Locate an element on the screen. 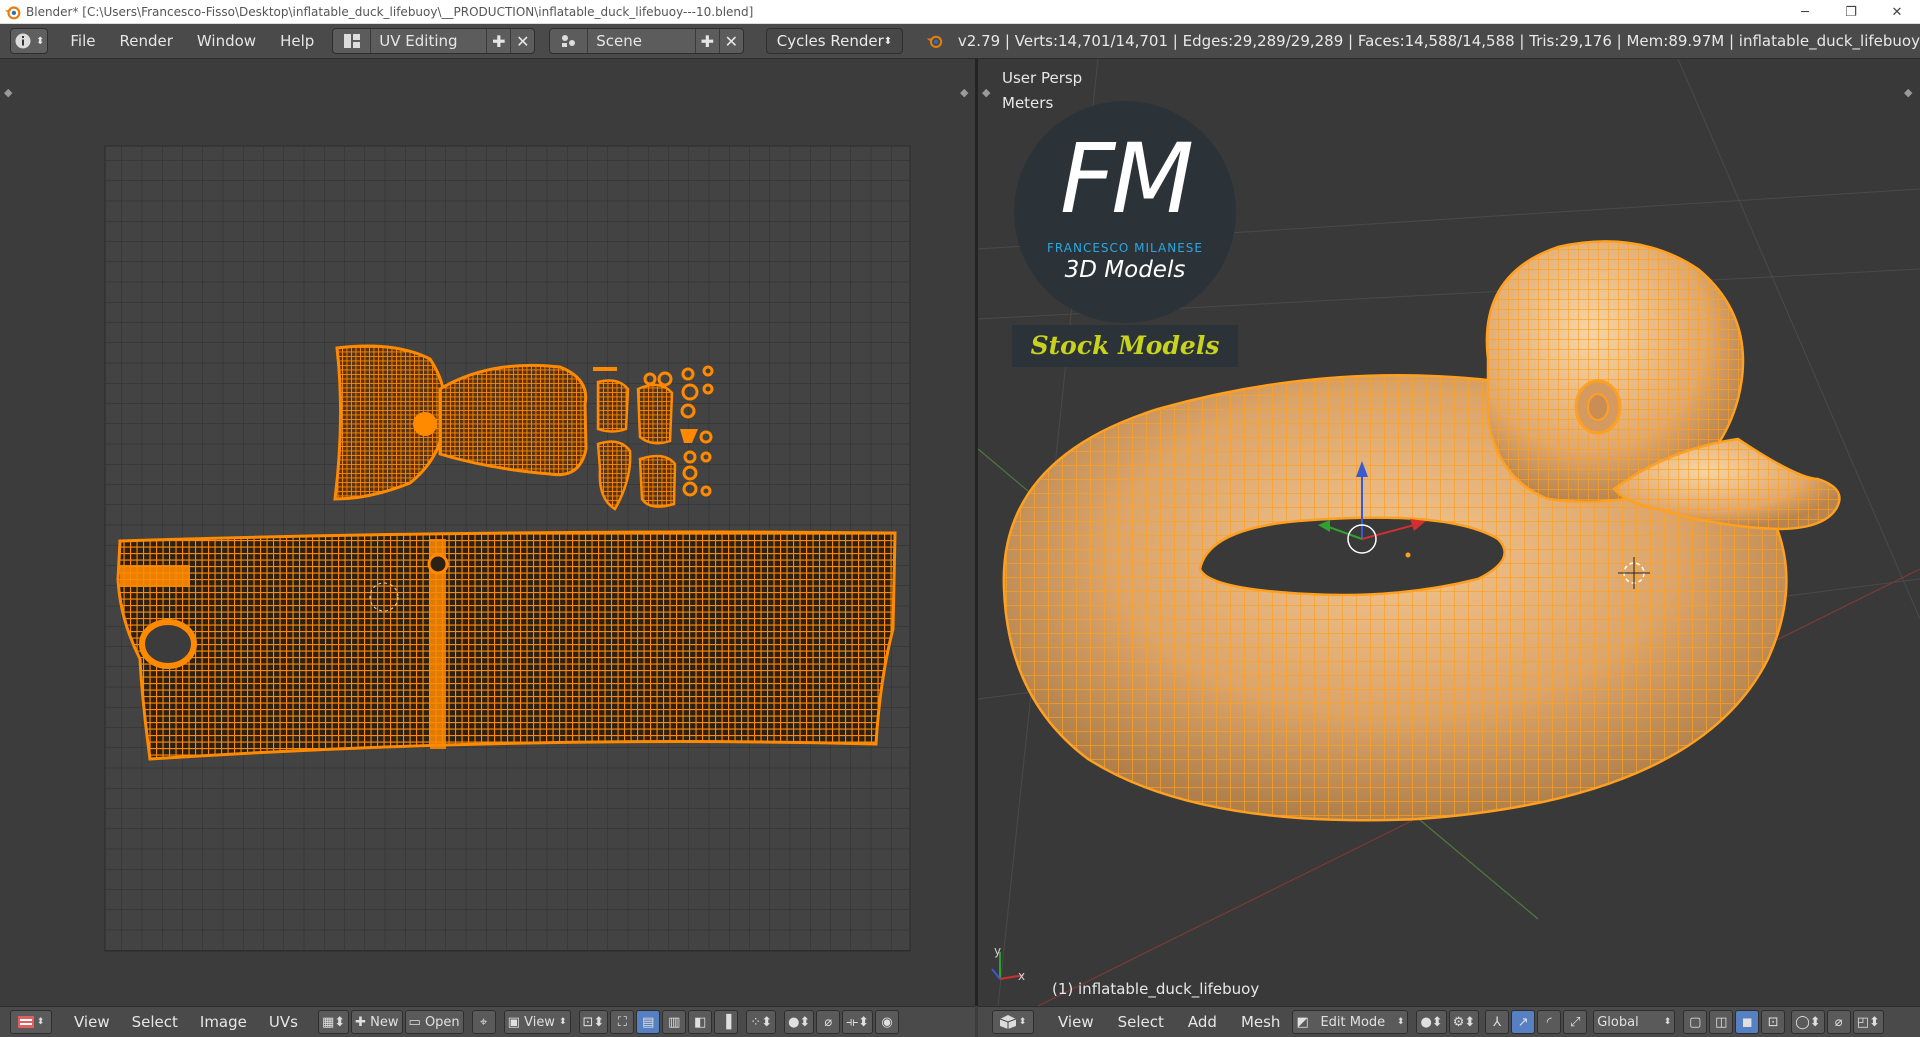  screen-layout-icon is located at coordinates (352, 41).